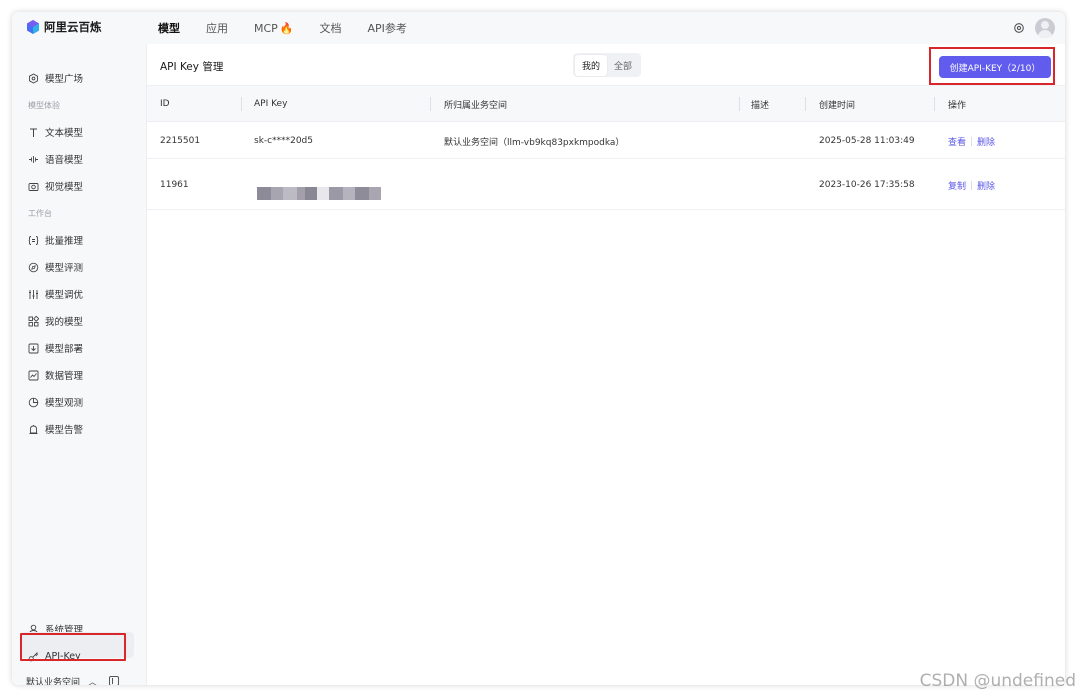 Image resolution: width=1080 pixels, height=697 pixels. What do you see at coordinates (64, 322) in the screenshot?
I see `sidebar-item-label: 我的模型` at bounding box center [64, 322].